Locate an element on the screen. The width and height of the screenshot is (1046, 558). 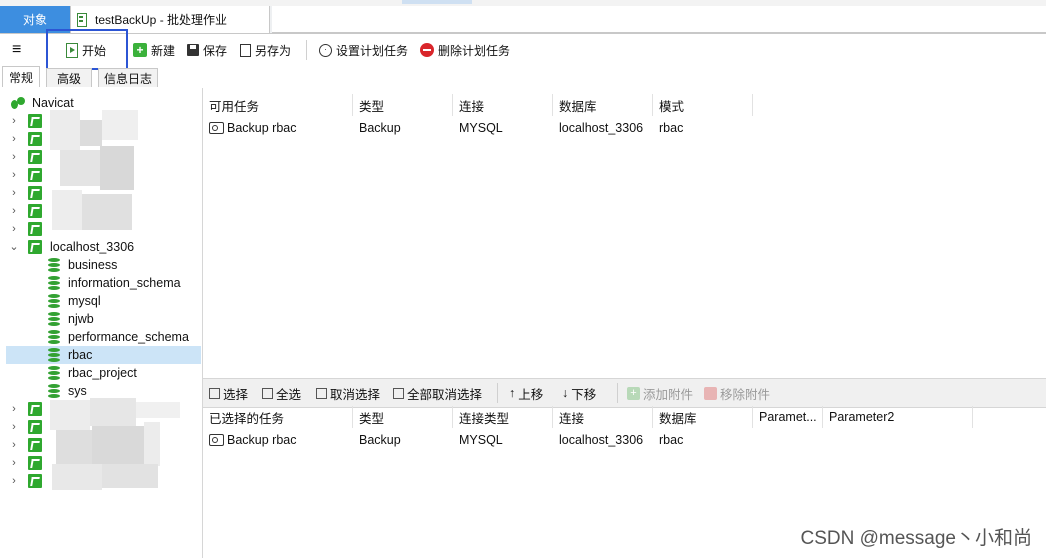
menu-button: ≡ is located at coordinates (16, 50).